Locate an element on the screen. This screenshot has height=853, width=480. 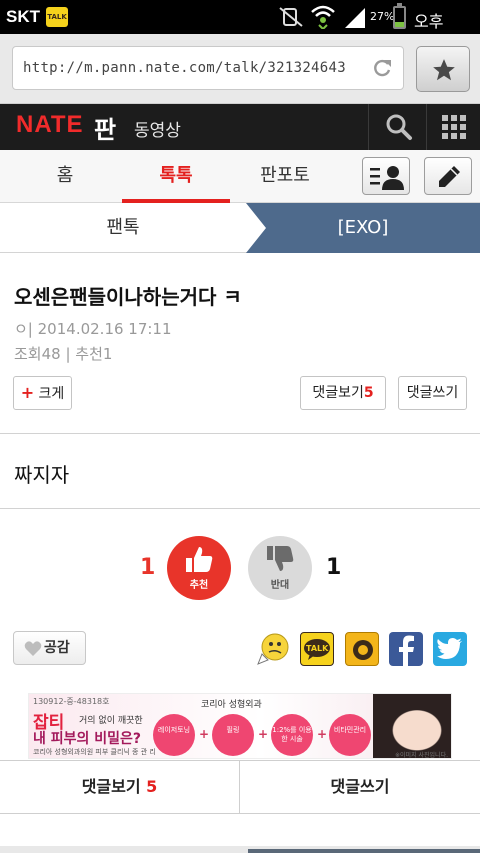
kakaostory-icon is located at coordinates (363, 650).